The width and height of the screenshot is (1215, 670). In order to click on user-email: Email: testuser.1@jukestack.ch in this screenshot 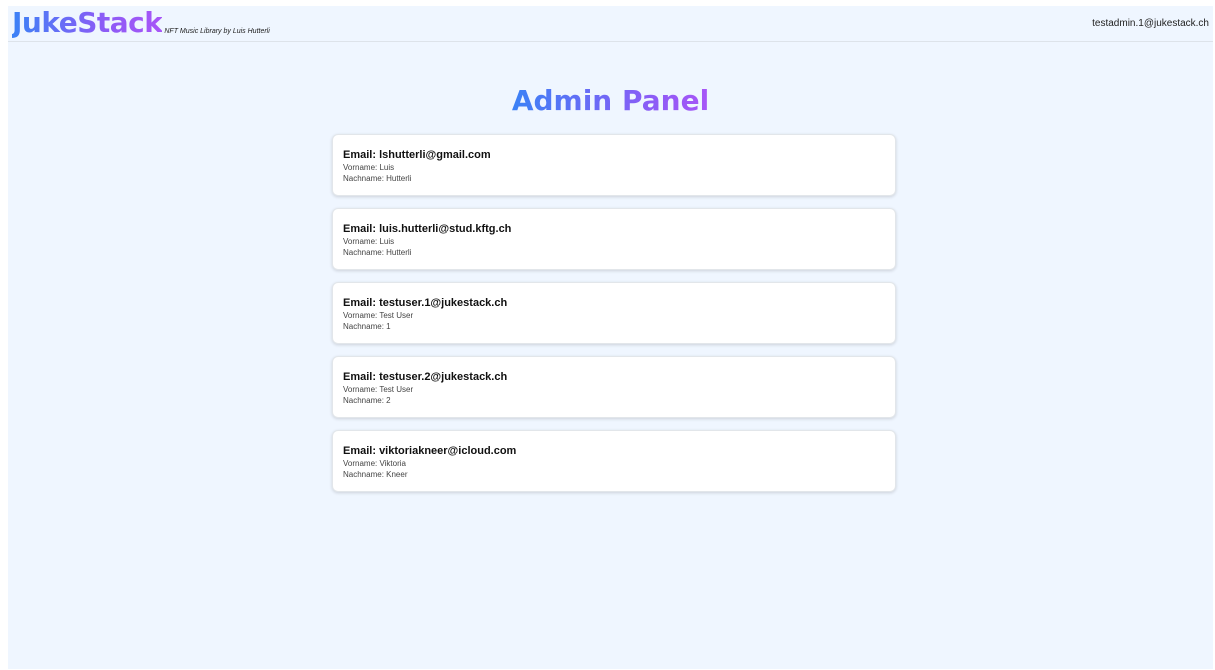, I will do `click(425, 303)`.